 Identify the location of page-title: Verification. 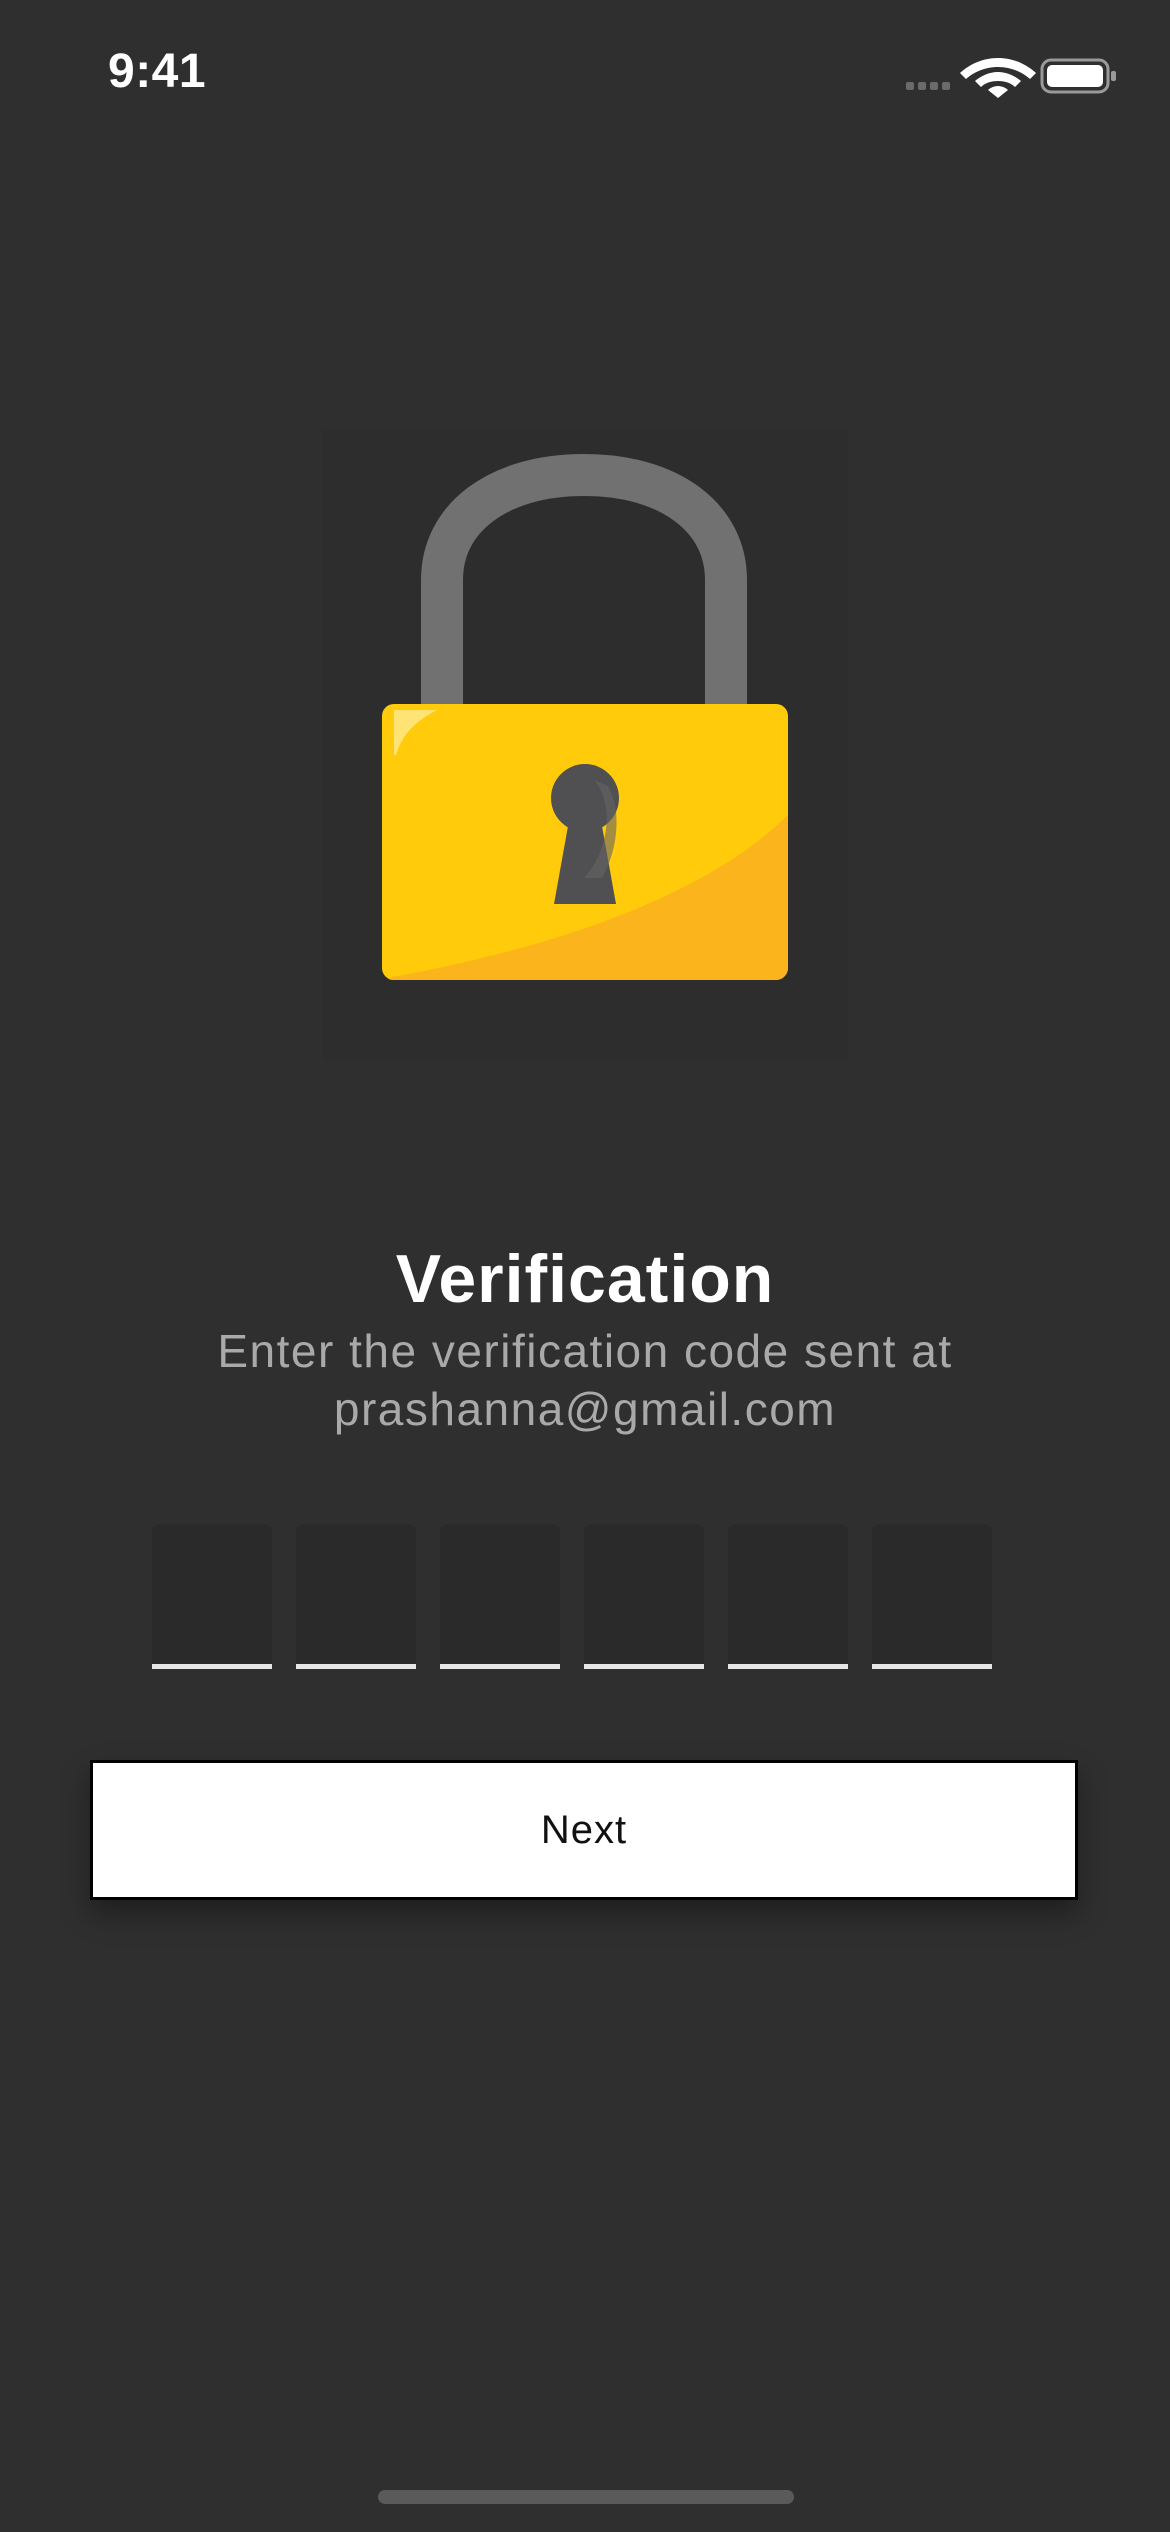
(585, 1279).